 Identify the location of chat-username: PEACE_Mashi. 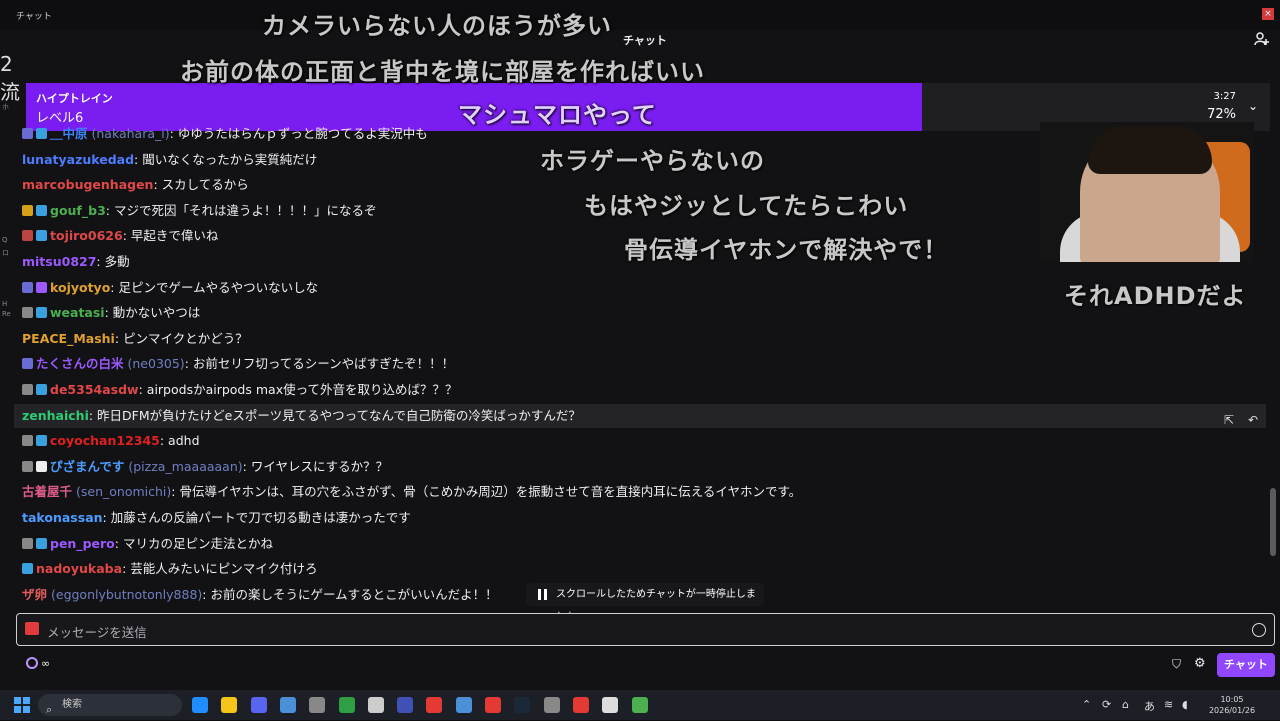
(68, 338).